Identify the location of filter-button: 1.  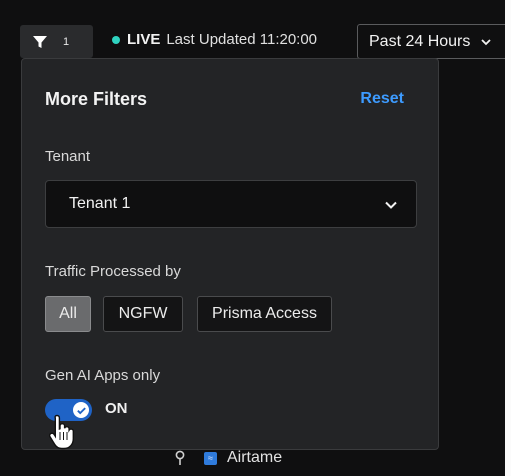
(56, 41).